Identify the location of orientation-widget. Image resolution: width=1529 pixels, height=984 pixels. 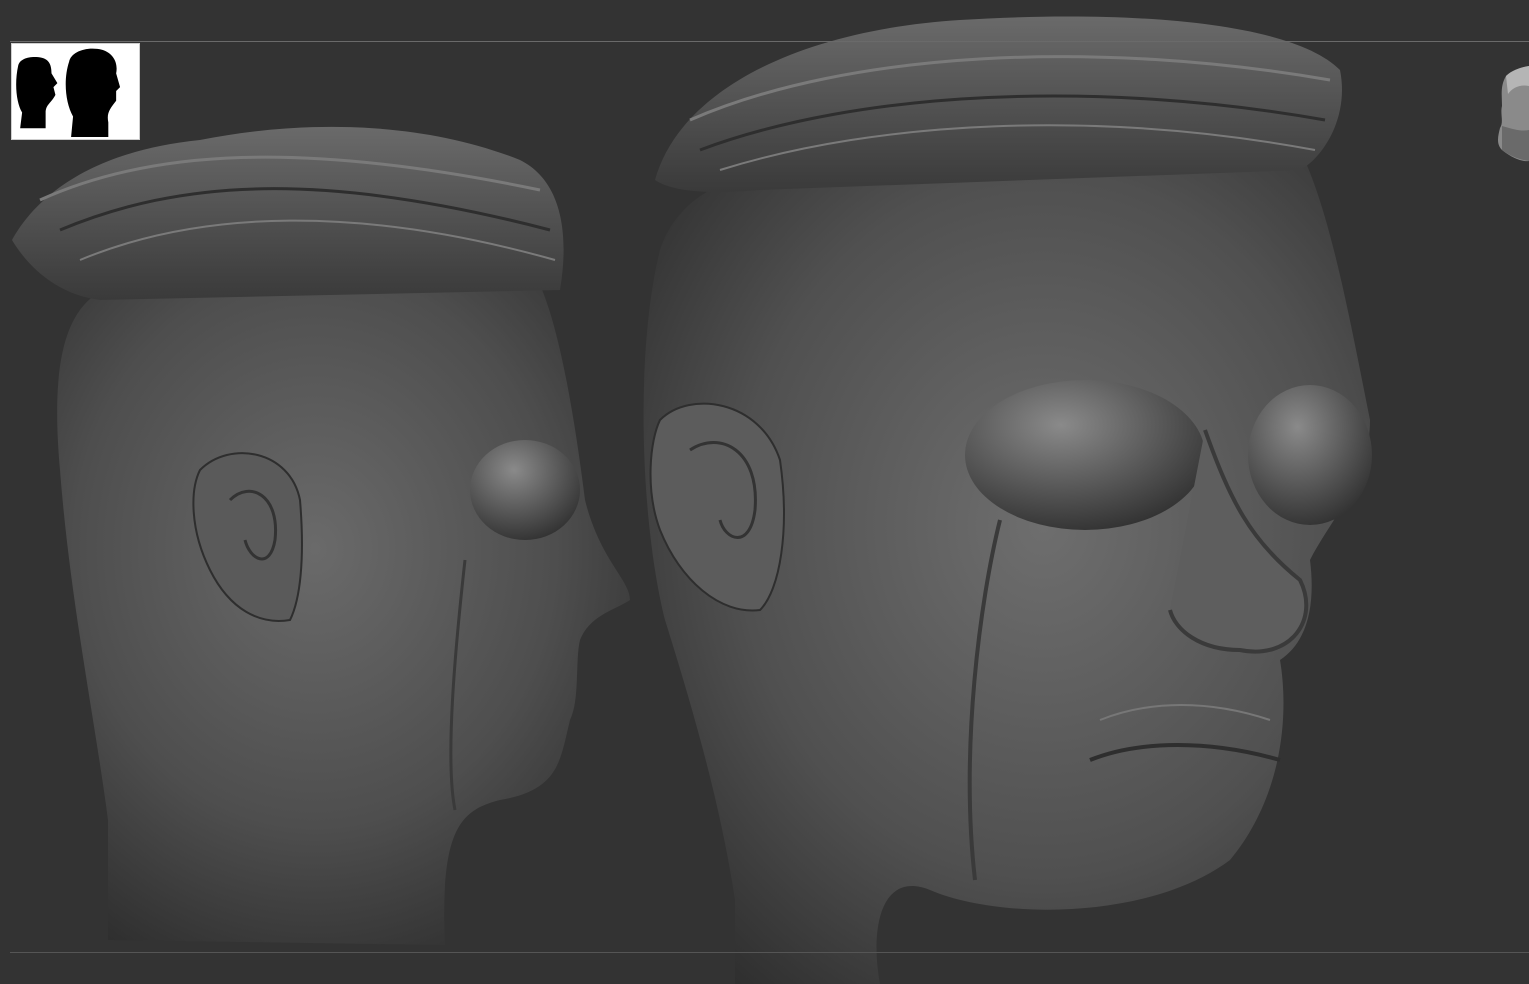
(1510, 116).